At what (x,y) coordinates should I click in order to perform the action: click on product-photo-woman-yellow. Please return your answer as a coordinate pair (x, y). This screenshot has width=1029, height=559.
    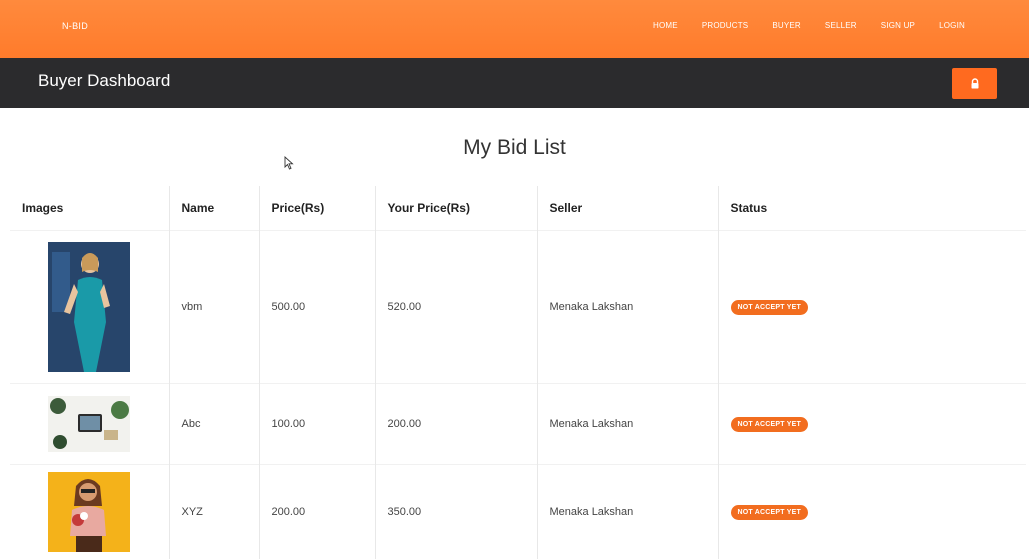
    Looking at the image, I should click on (89, 512).